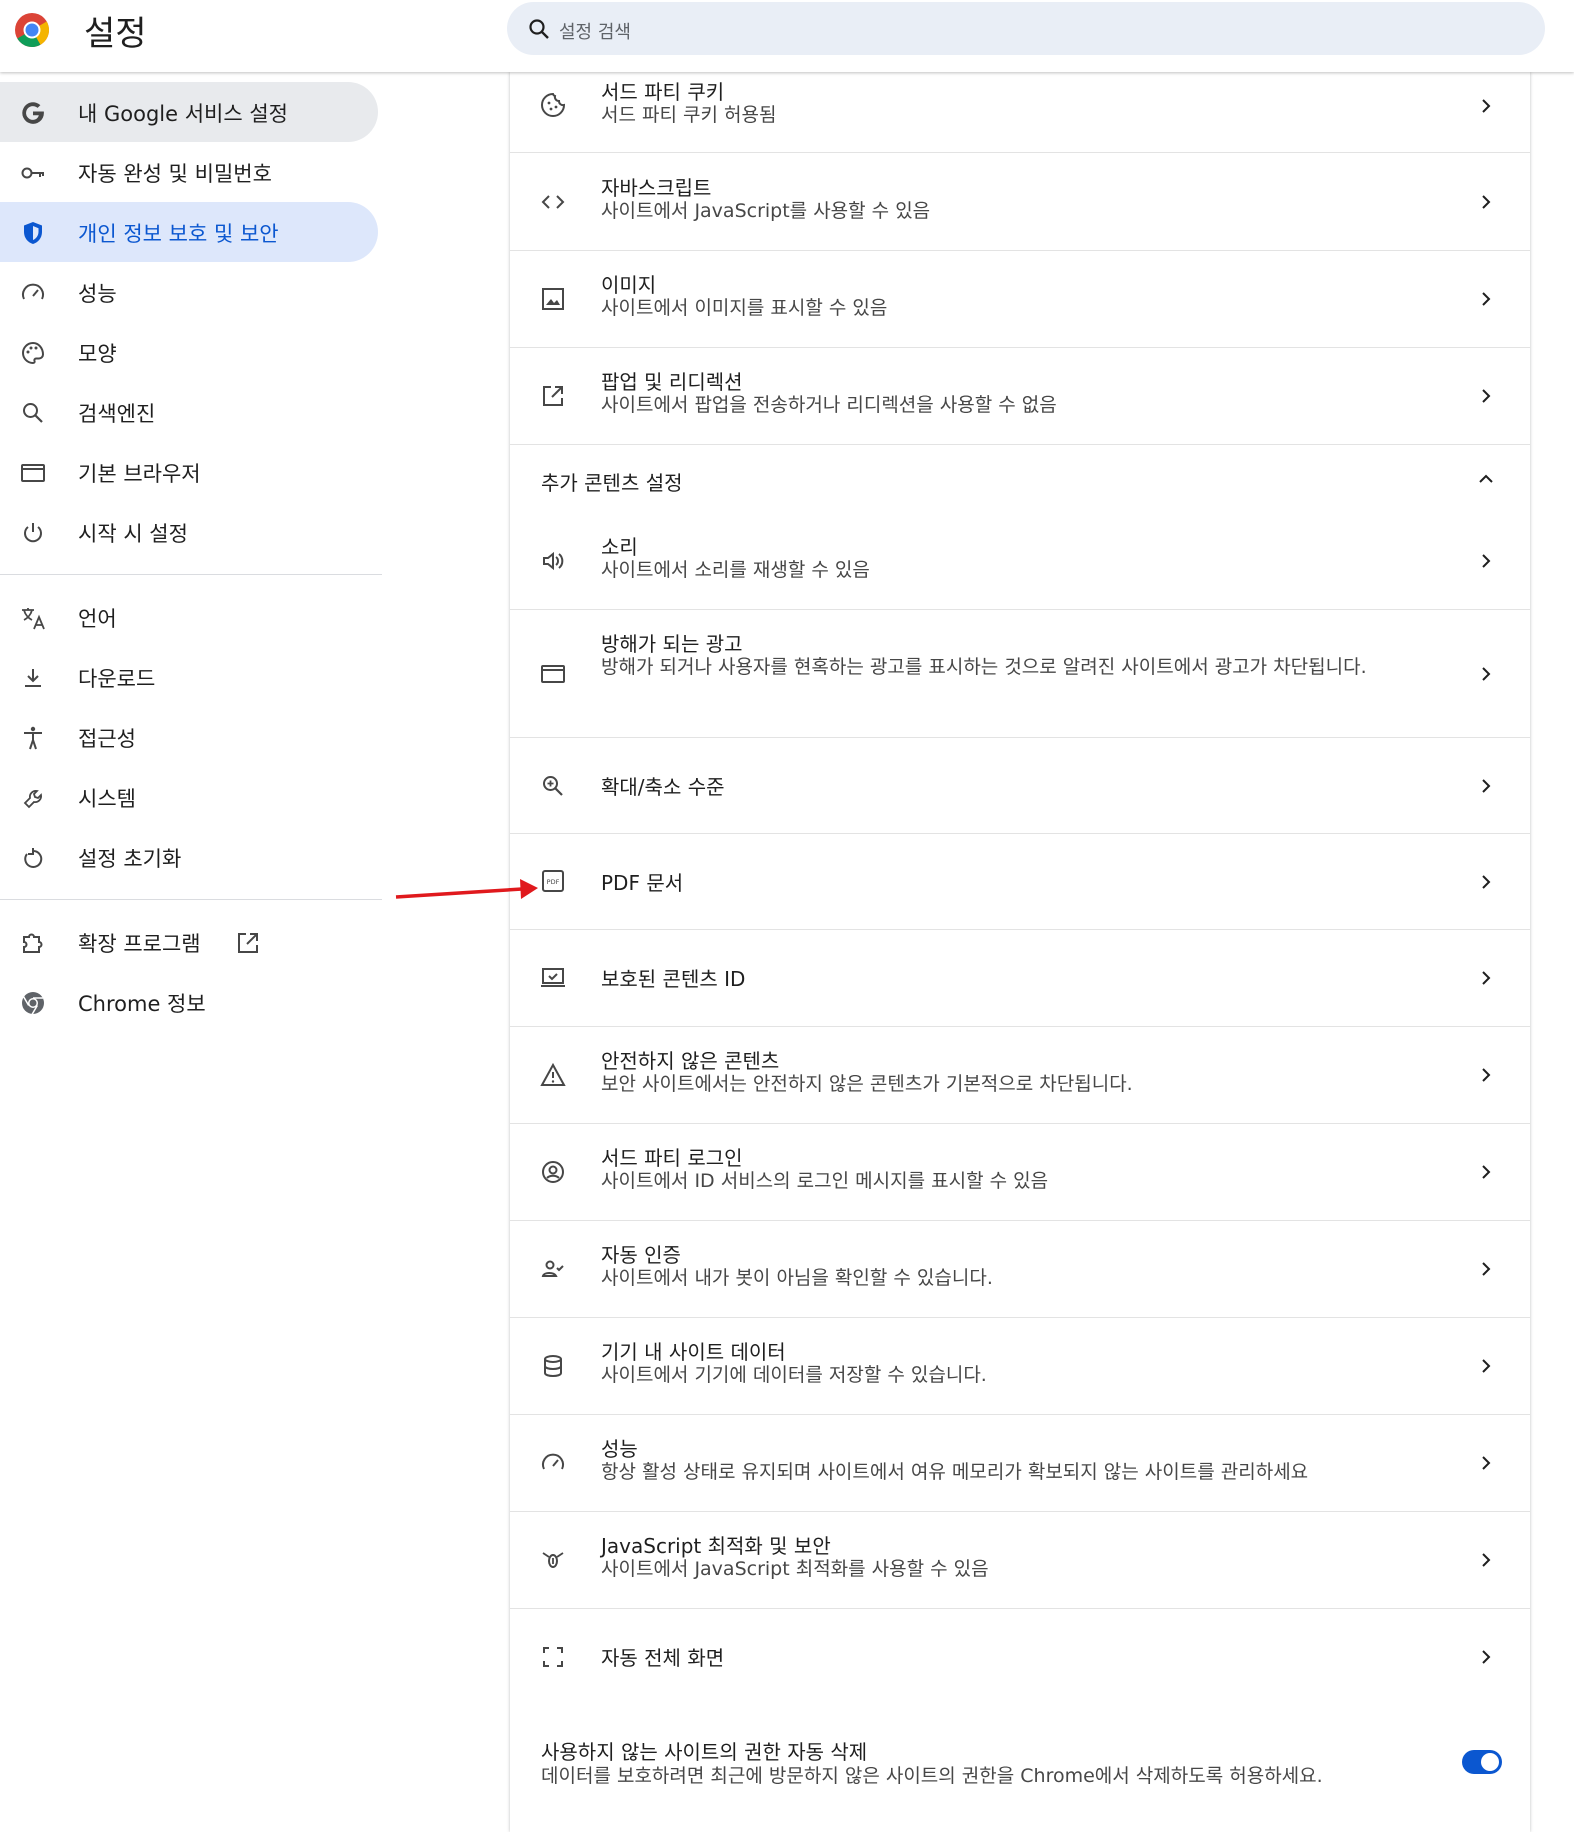 Image resolution: width=1574 pixels, height=1832 pixels. I want to click on auto-revoke-toggle, so click(1482, 1762).